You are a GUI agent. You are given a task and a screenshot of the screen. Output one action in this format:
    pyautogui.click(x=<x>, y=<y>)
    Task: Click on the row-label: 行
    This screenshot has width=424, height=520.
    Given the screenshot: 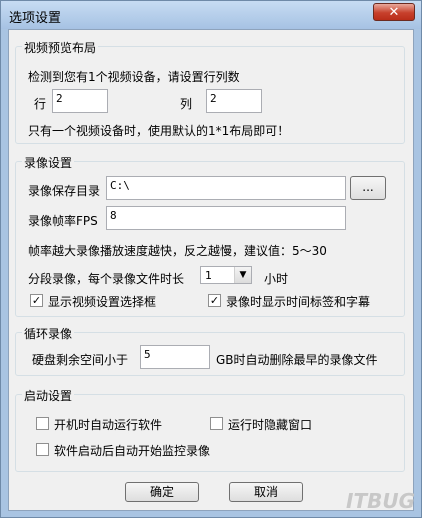 What is the action you would take?
    pyautogui.click(x=40, y=104)
    